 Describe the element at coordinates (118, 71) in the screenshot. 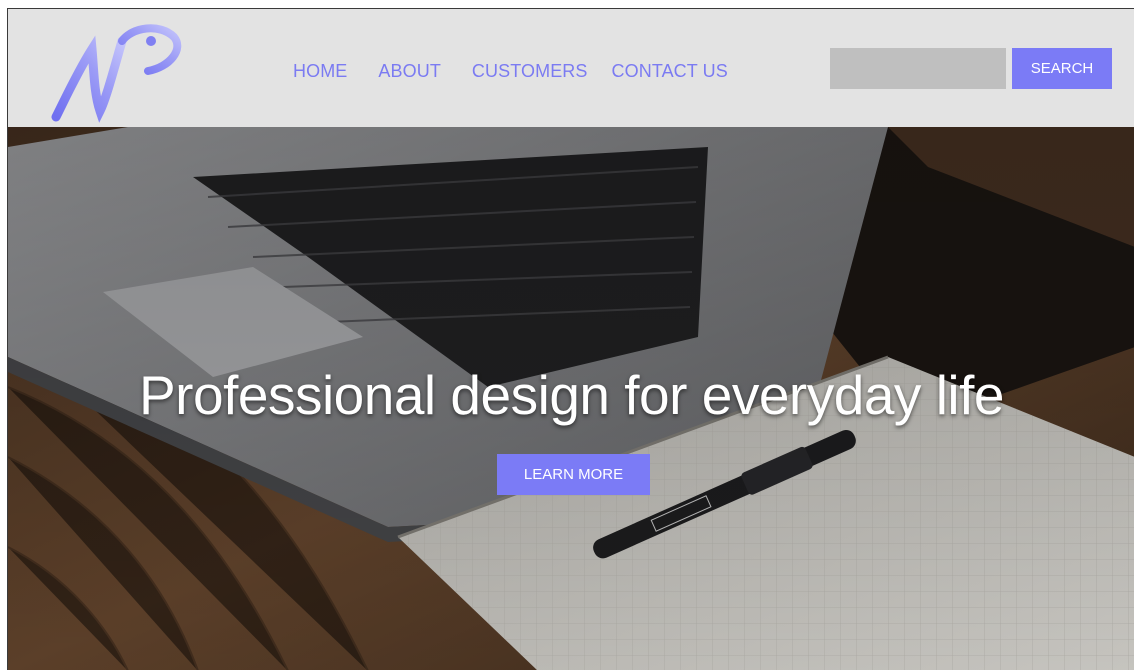

I see `np-logo-icon` at that location.